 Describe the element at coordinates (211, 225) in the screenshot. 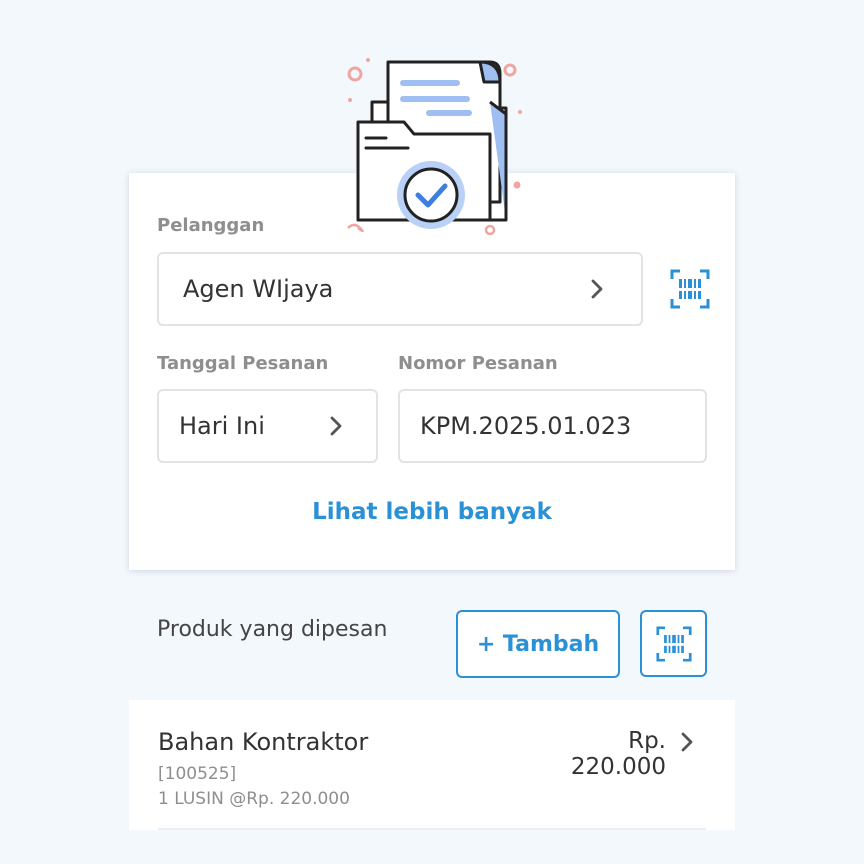

I see `customer-label: Pelanggan` at that location.